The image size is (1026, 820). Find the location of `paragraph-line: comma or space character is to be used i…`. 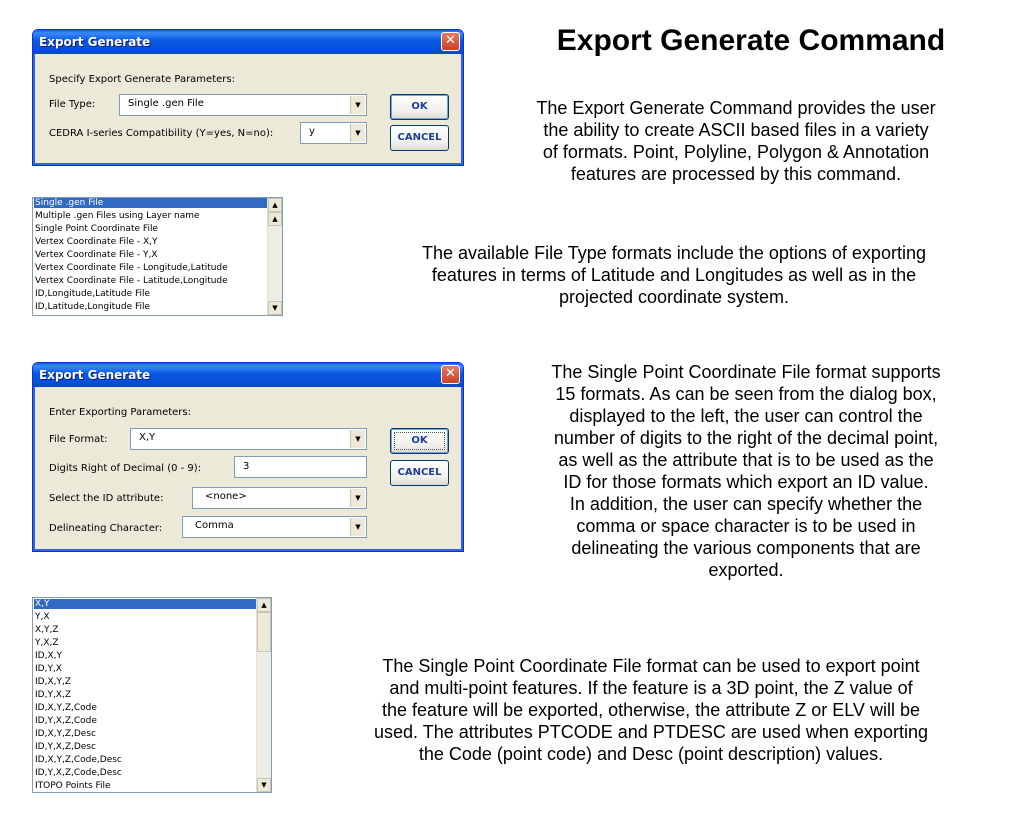

paragraph-line: comma or space character is to be used i… is located at coordinates (746, 526).